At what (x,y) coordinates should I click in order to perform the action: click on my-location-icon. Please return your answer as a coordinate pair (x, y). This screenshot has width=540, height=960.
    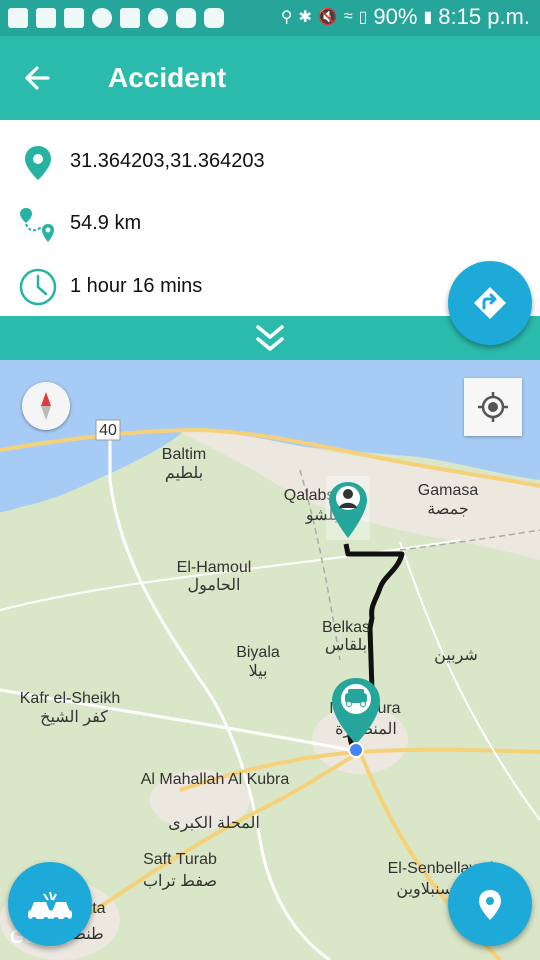
    Looking at the image, I should click on (493, 407).